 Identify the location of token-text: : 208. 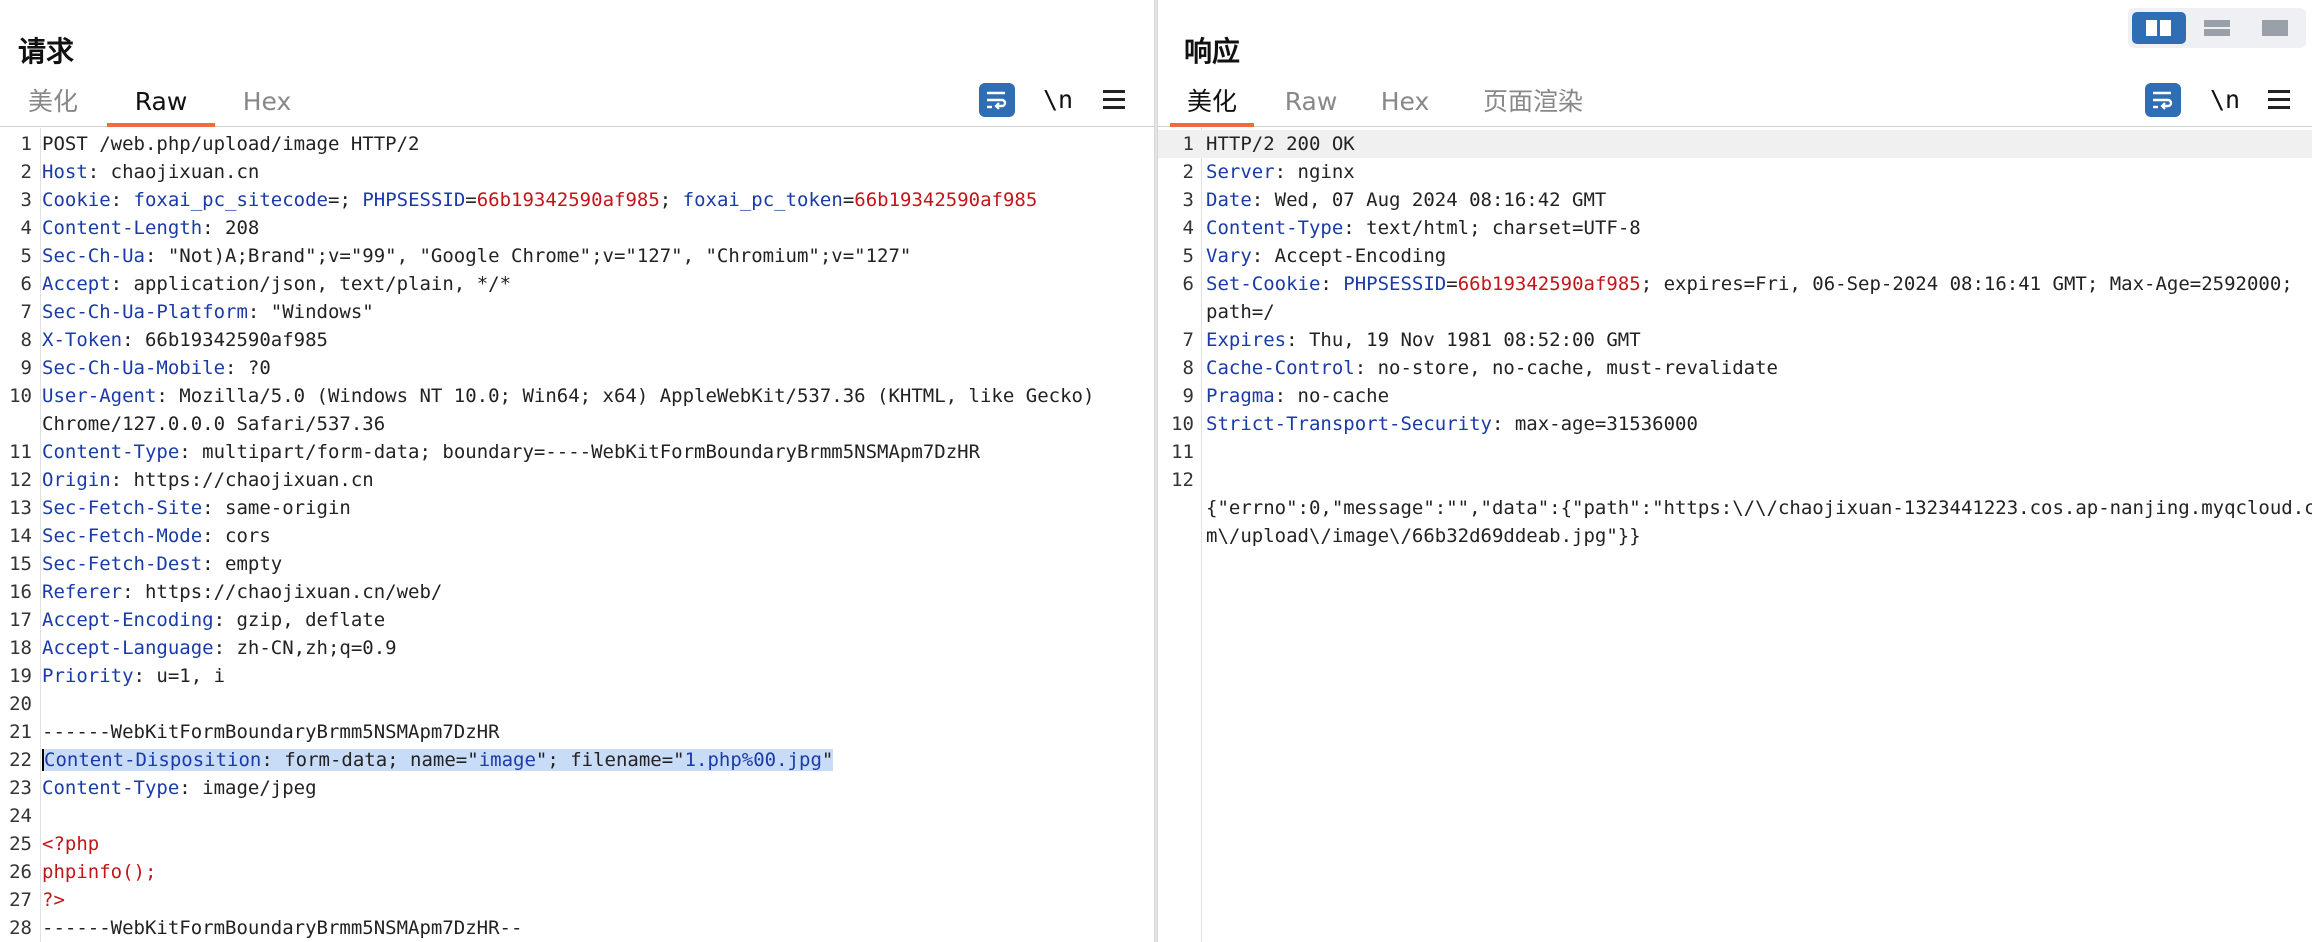
(231, 228).